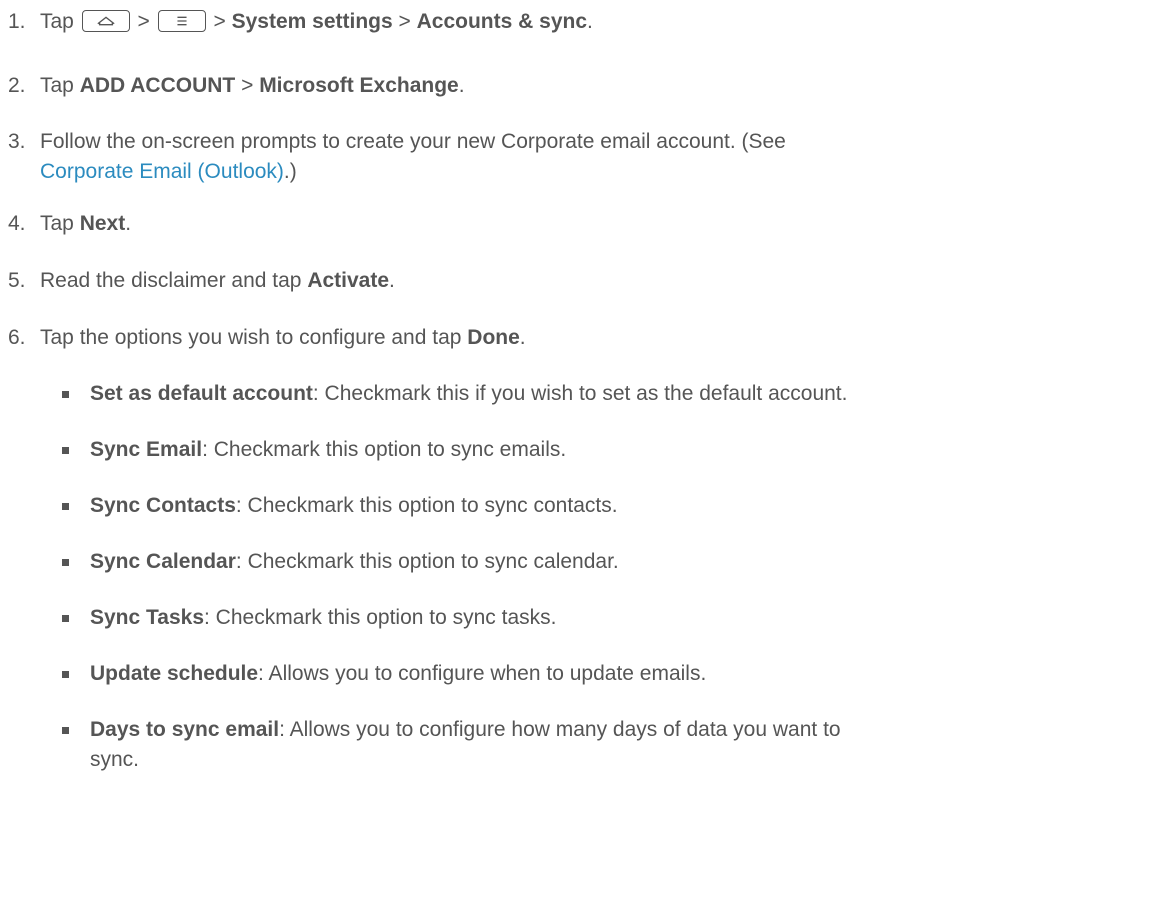  What do you see at coordinates (157, 85) in the screenshot?
I see `add-account-label: ADD ACCOUNT` at bounding box center [157, 85].